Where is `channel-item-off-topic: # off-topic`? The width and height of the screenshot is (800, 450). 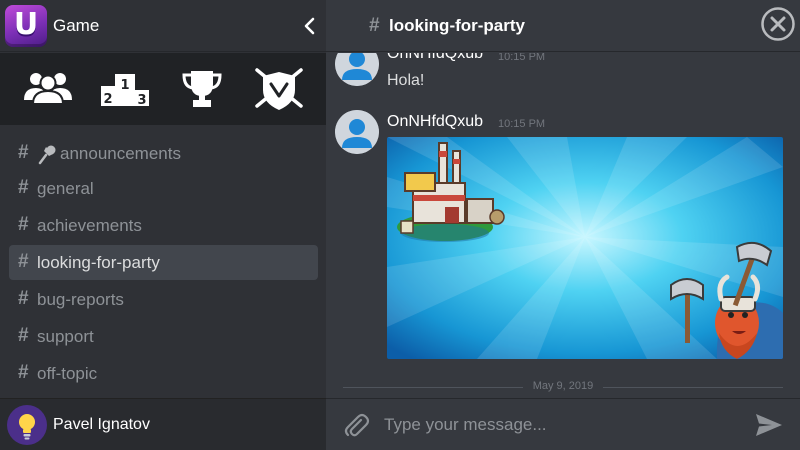
channel-item-off-topic: # off-topic is located at coordinates (163, 373).